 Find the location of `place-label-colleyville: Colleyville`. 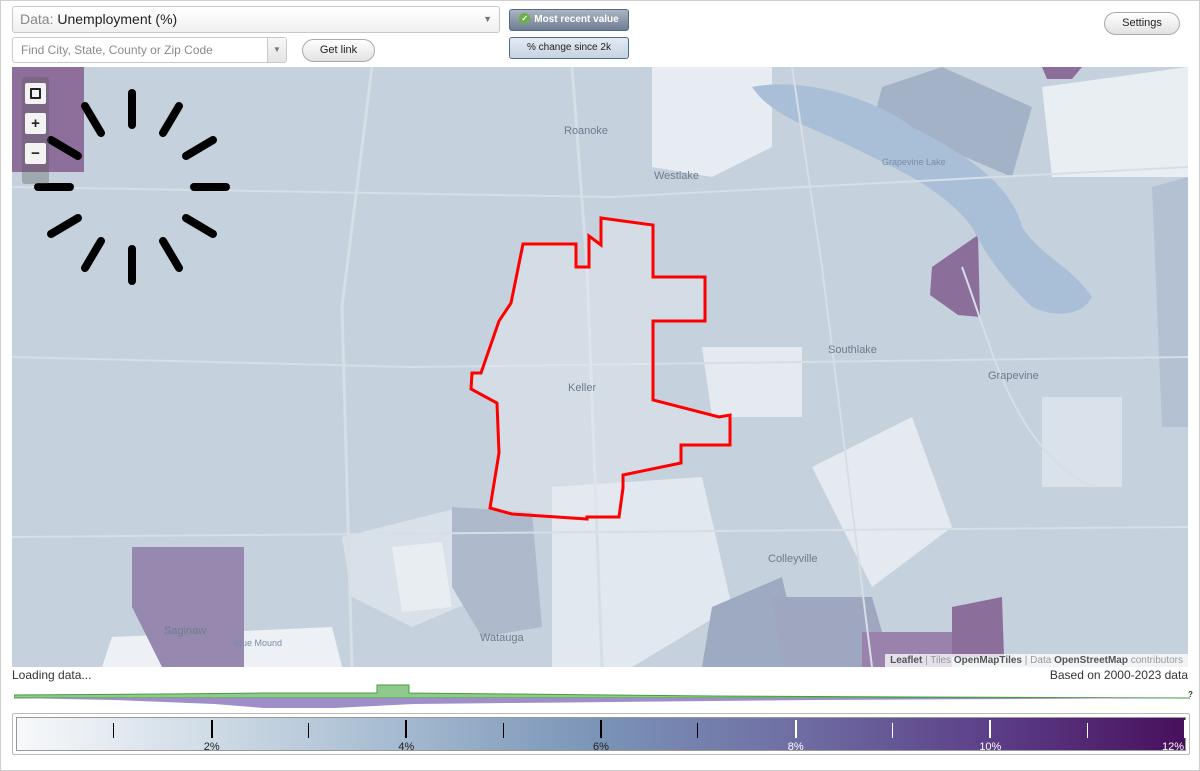

place-label-colleyville: Colleyville is located at coordinates (793, 559).